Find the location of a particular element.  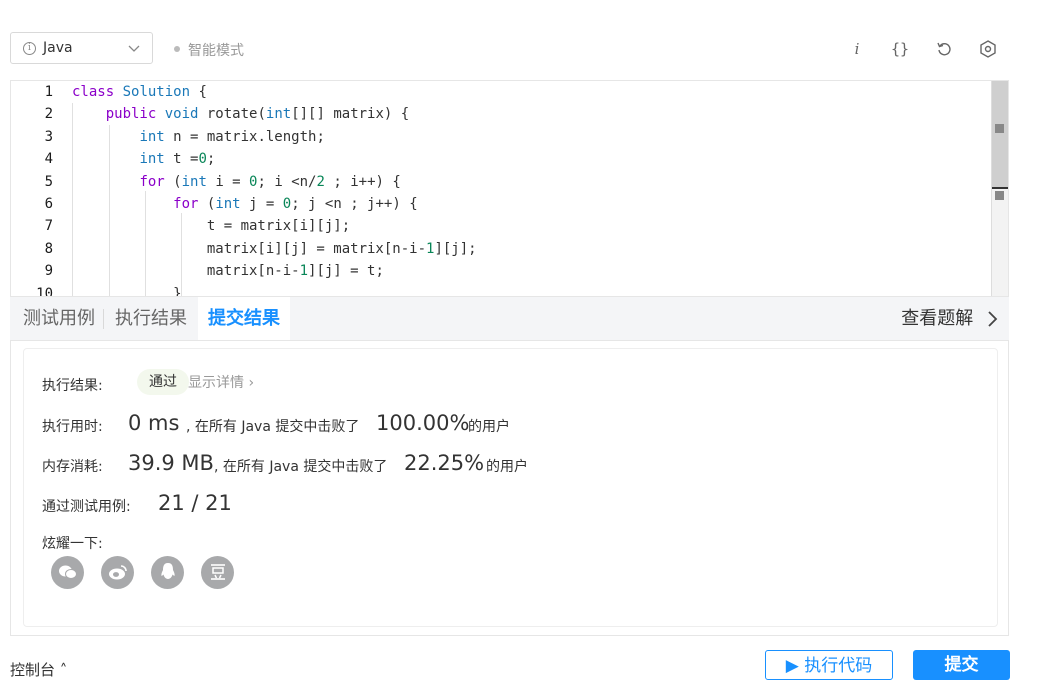

line-number: 3 is located at coordinates (48, 136).